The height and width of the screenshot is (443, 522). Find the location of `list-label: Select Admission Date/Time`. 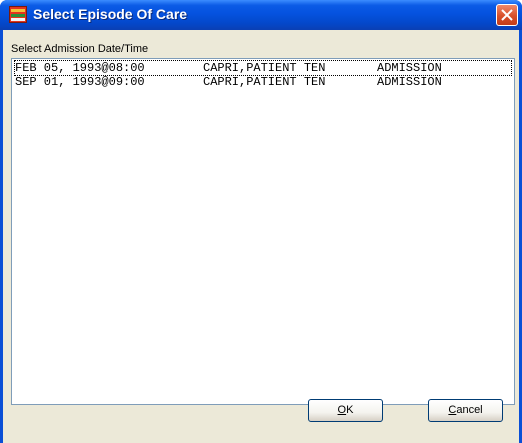

list-label: Select Admission Date/Time is located at coordinates (80, 49).